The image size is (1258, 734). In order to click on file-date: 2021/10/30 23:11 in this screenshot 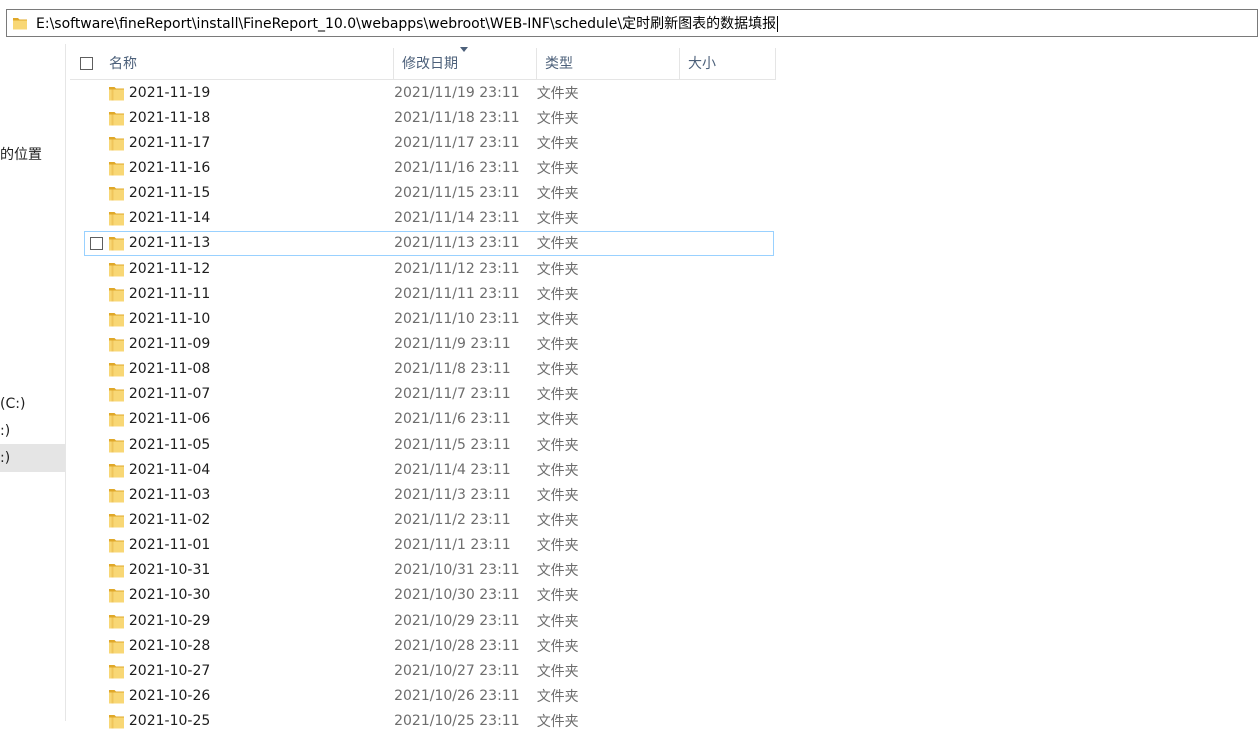, I will do `click(457, 595)`.